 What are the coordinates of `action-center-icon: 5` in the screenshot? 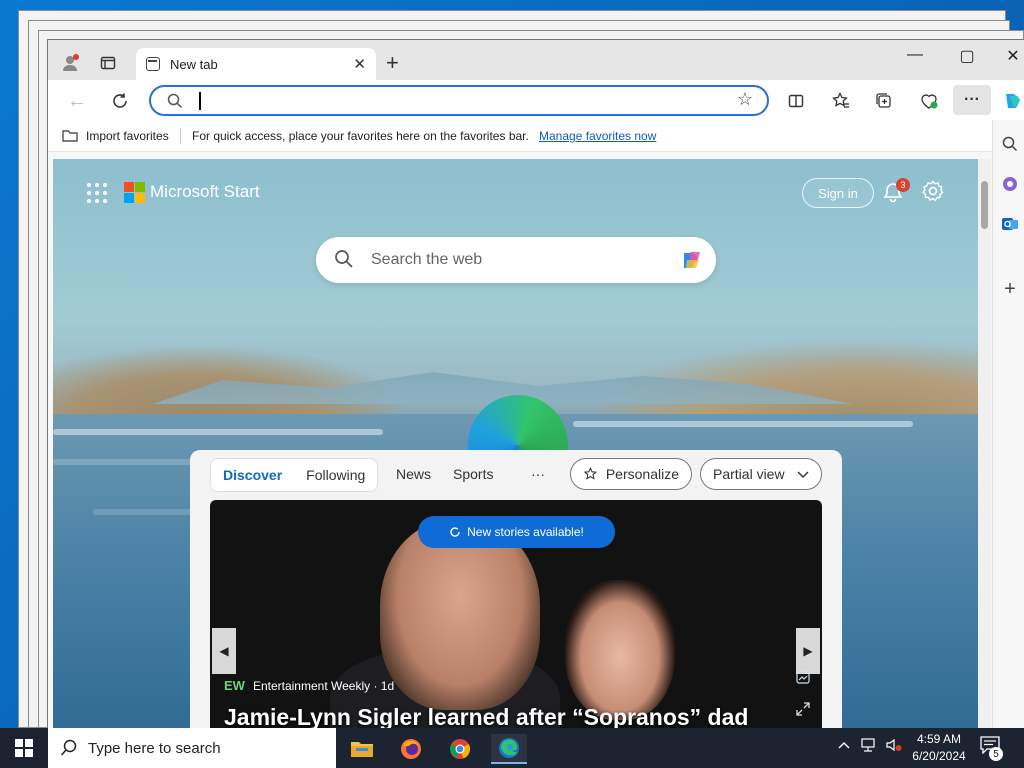 It's located at (992, 748).